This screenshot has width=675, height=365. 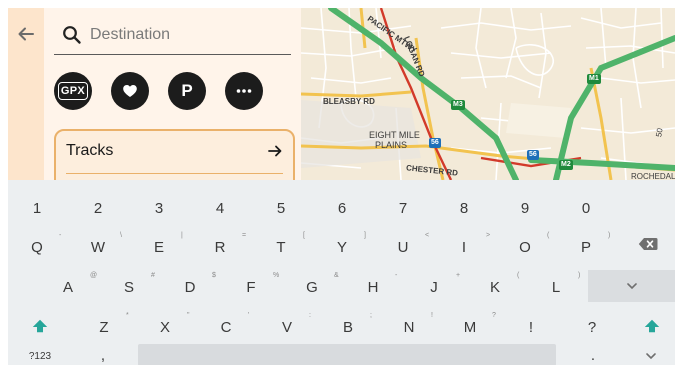 What do you see at coordinates (659, 132) in the screenshot?
I see `number-50-label: 50` at bounding box center [659, 132].